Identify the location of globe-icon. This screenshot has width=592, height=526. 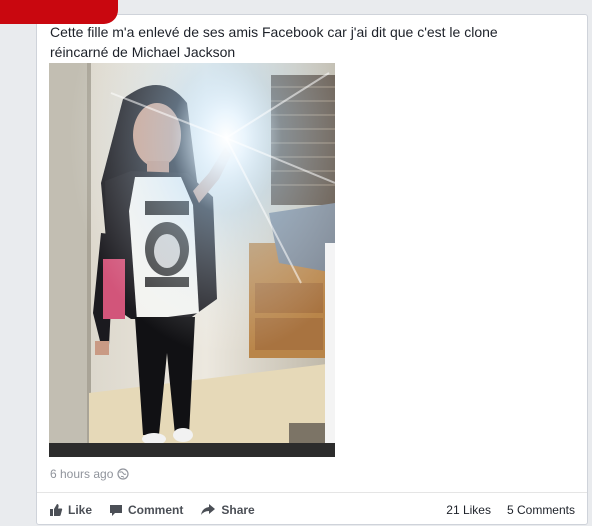
(123, 474).